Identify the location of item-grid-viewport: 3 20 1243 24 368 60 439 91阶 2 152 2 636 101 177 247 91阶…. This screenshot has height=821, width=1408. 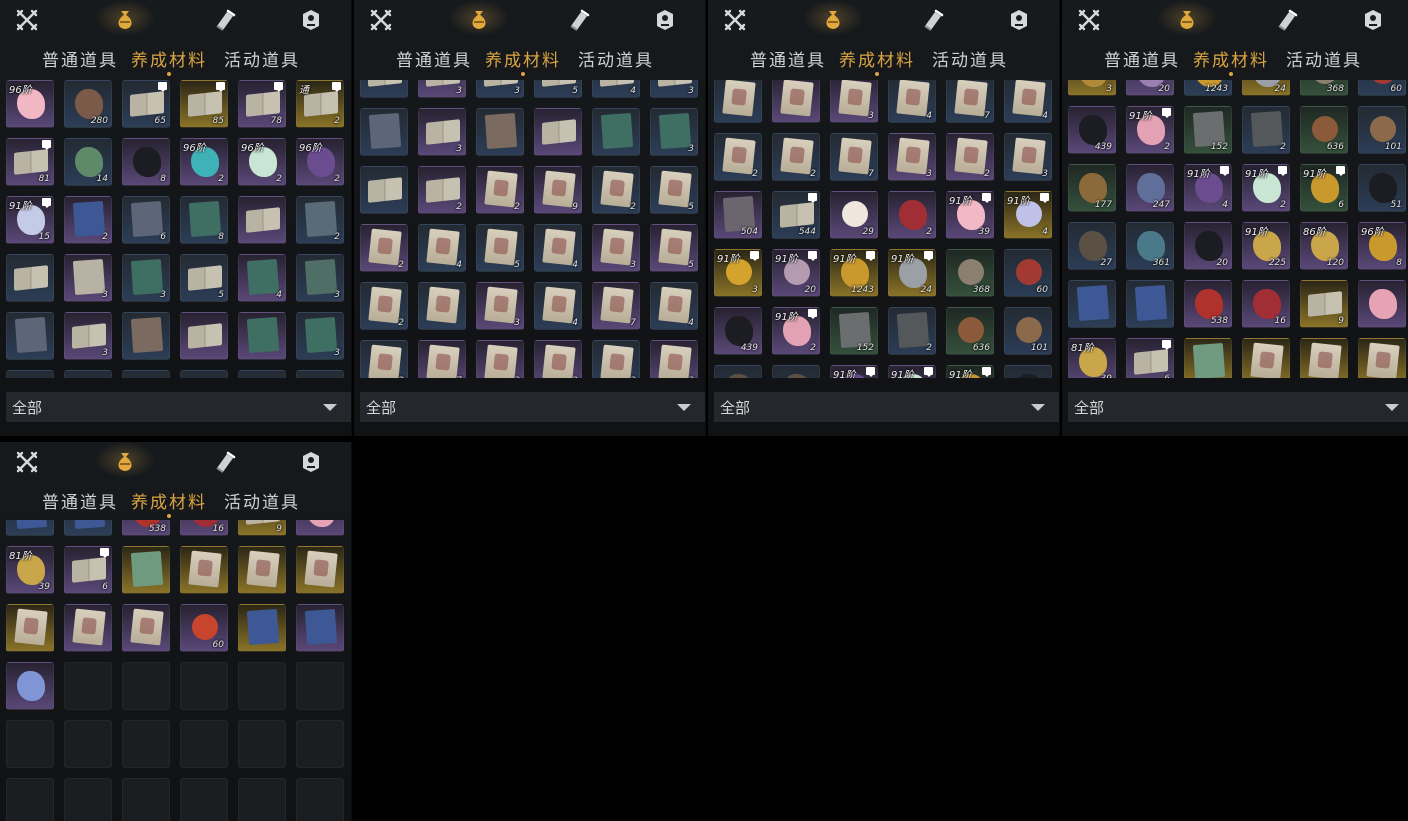
(1237, 229).